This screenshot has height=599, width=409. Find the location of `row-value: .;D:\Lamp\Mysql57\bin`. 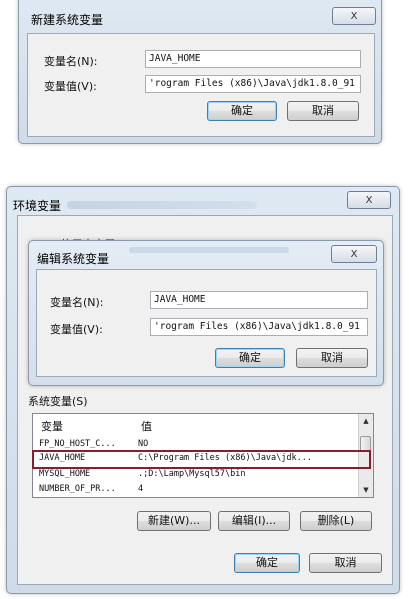

row-value: .;D:\Lamp\Mysql57\bin is located at coordinates (192, 474).